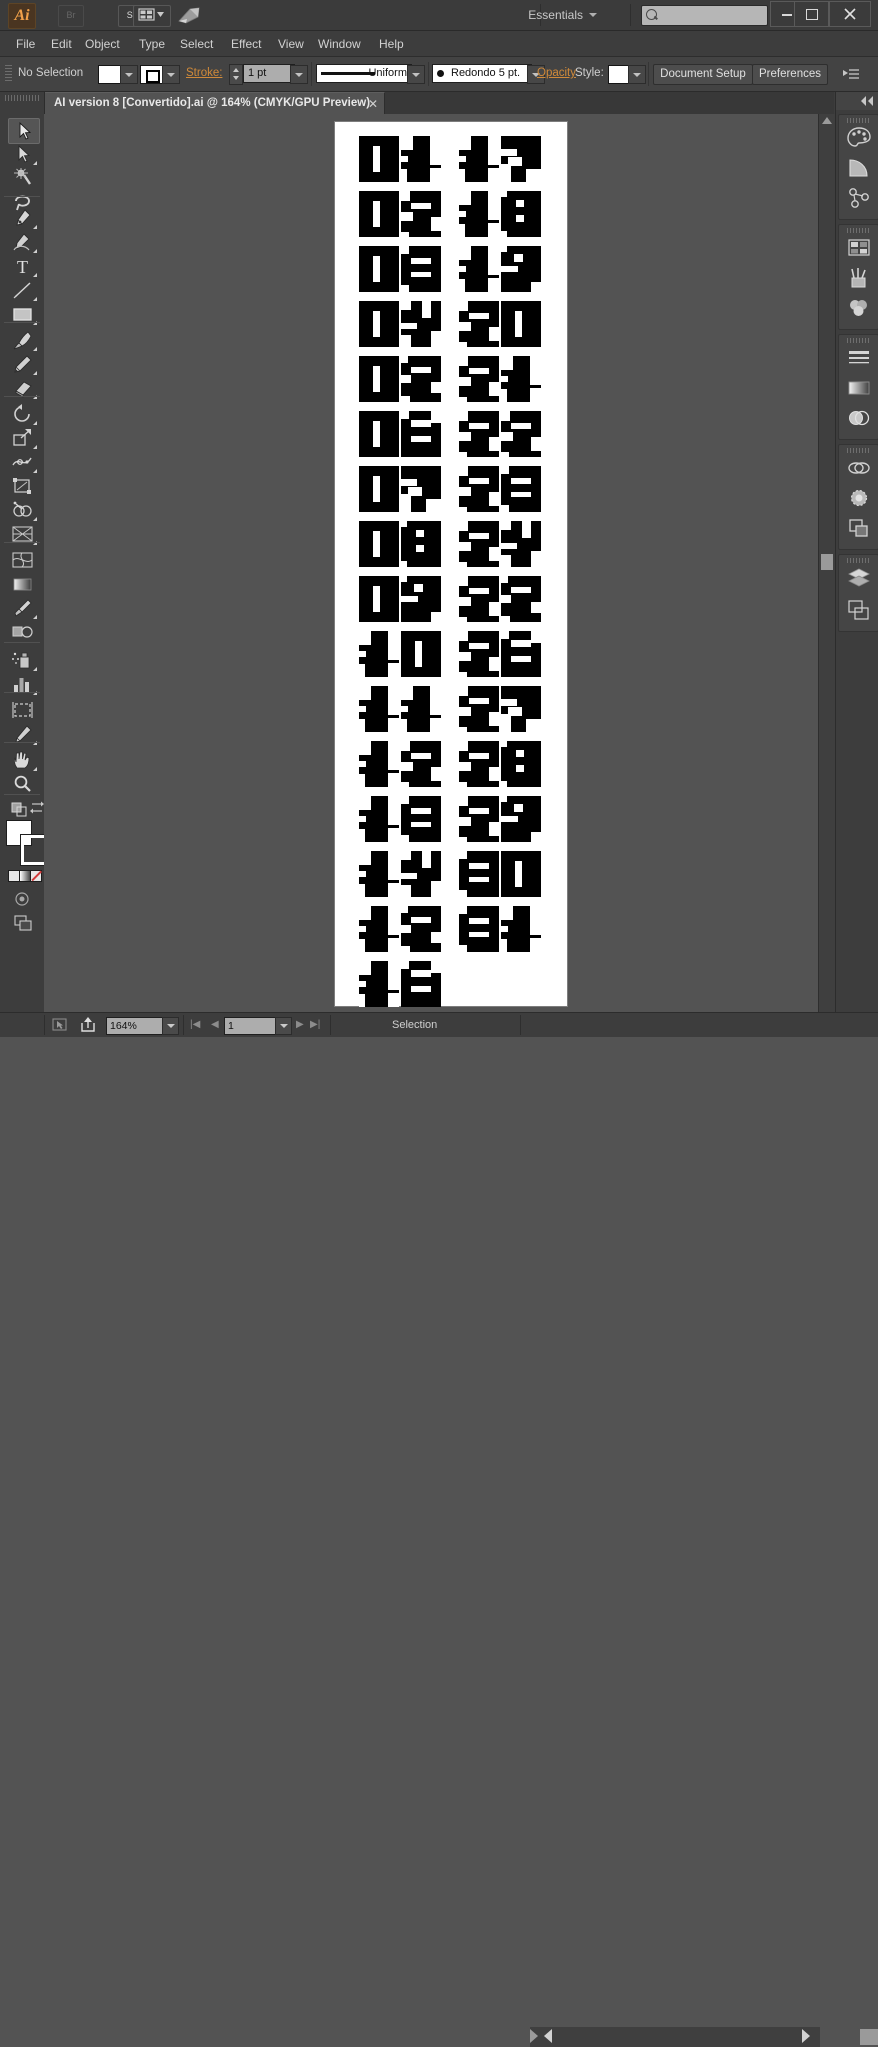 This screenshot has width=878, height=2047. What do you see at coordinates (152, 44) in the screenshot?
I see `menu-type: Type` at bounding box center [152, 44].